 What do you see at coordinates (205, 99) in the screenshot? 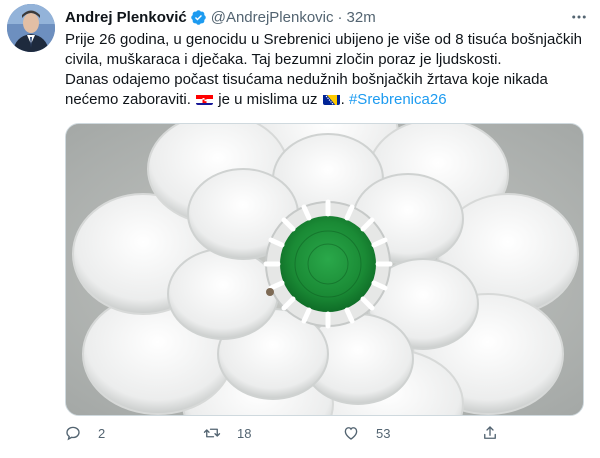
I see `flag-croatia-icon` at bounding box center [205, 99].